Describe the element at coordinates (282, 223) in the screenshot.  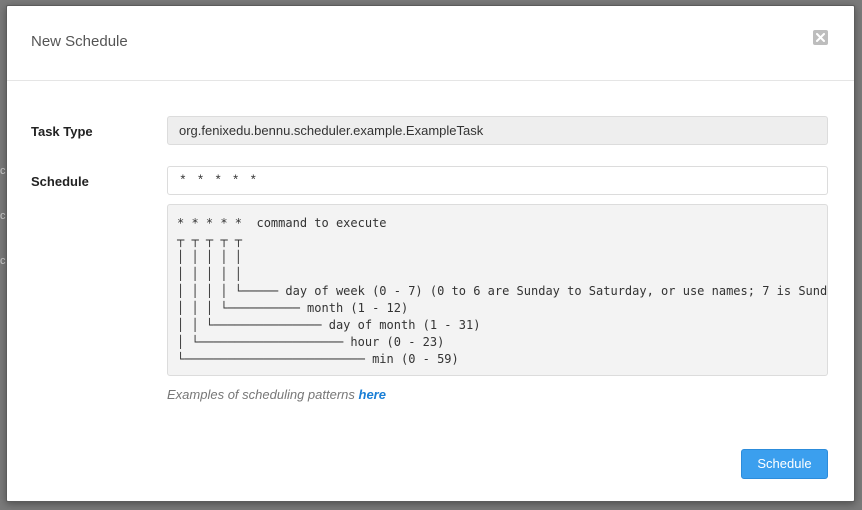
I see `cron-help-line: * * * * * command to execute` at that location.